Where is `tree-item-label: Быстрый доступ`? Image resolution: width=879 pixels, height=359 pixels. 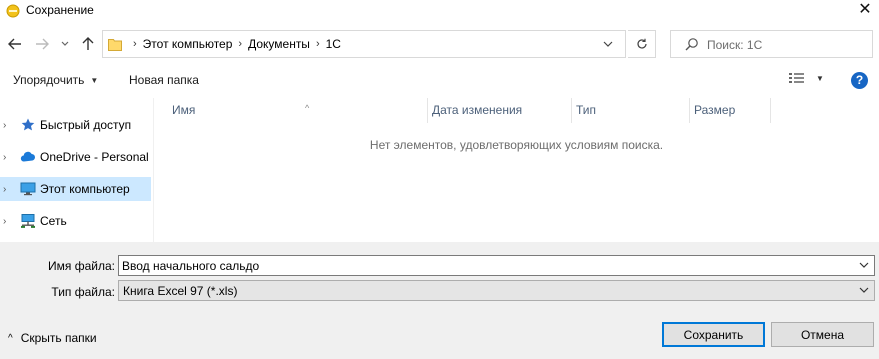
tree-item-label: Быстрый доступ is located at coordinates (86, 125).